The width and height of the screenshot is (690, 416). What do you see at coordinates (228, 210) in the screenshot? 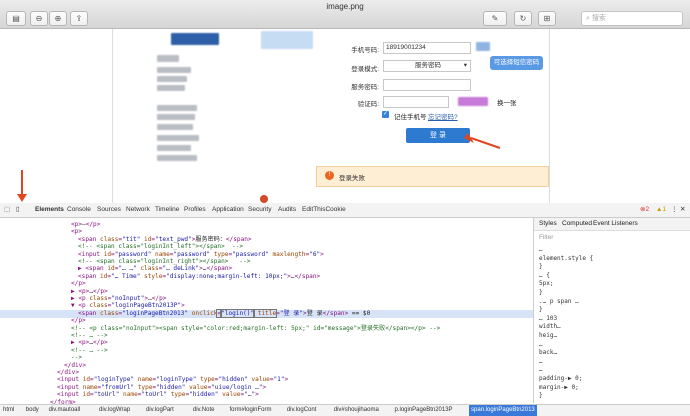
I see `tab-application: Application` at bounding box center [228, 210].